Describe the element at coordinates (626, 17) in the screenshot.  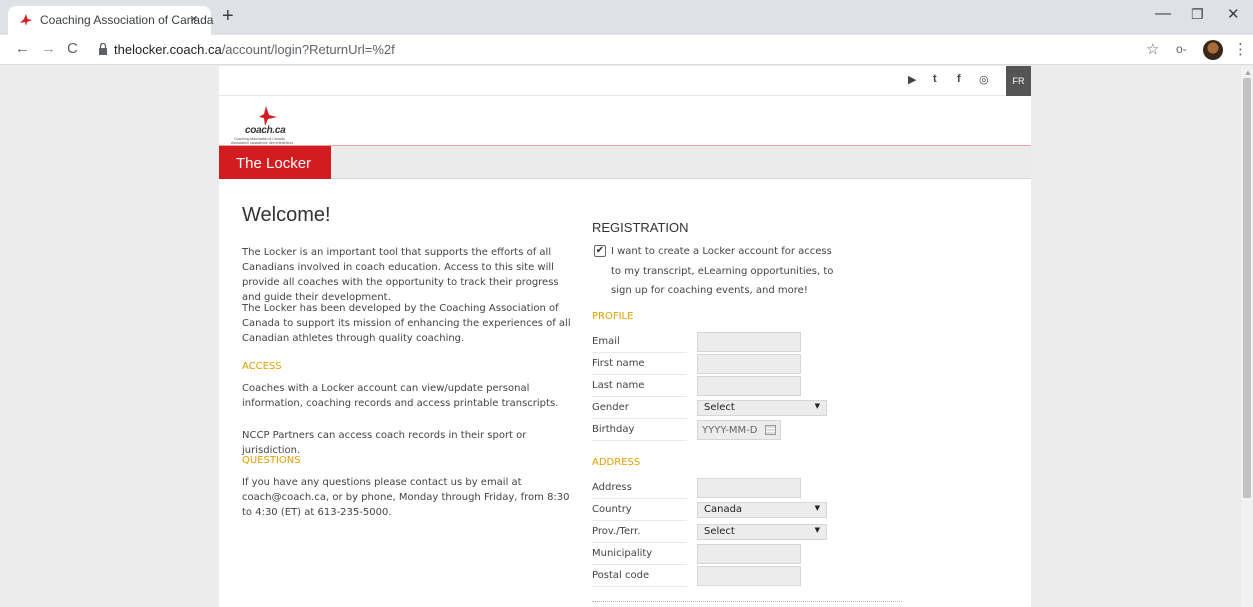
I see `tab-strip: Coaching Association of Canada × + — ❐ ✕` at that location.